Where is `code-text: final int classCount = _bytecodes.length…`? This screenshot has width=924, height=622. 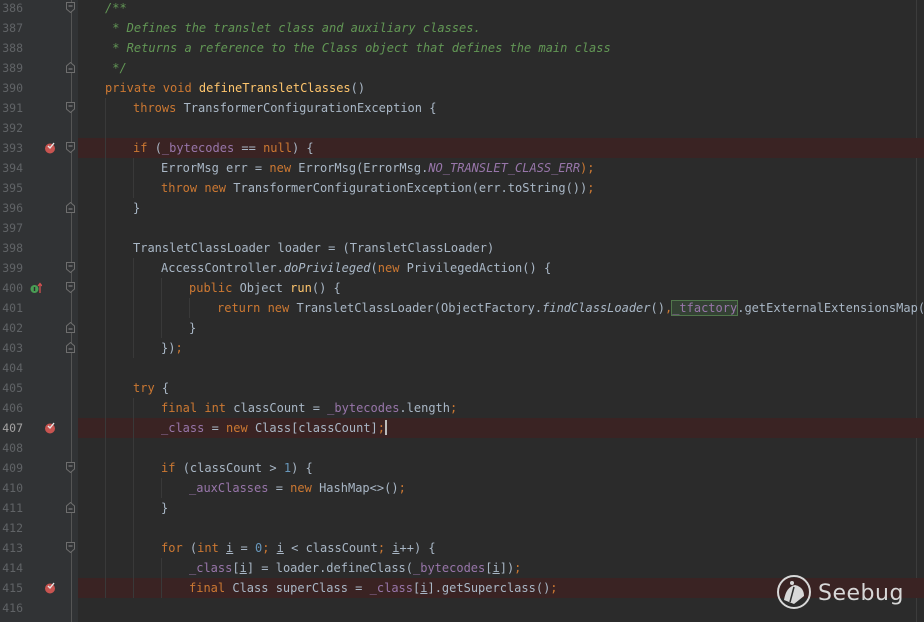 code-text: final int classCount = _bytecodes.length… is located at coordinates (309, 408).